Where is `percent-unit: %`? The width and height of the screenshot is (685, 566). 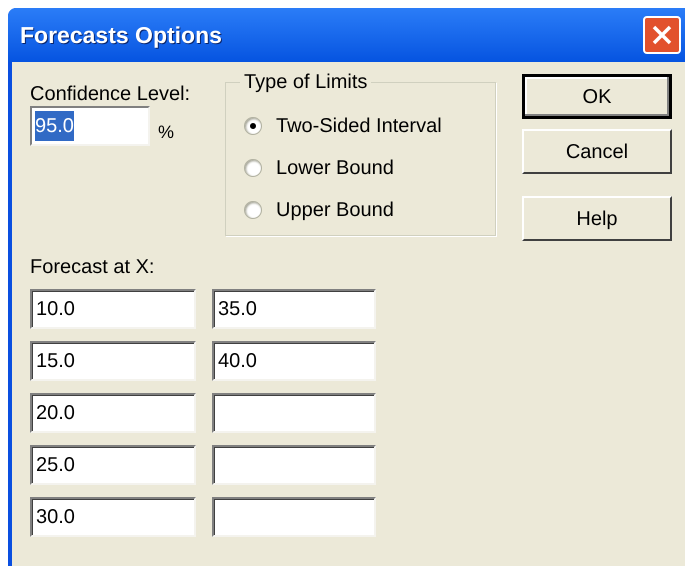 percent-unit: % is located at coordinates (166, 132).